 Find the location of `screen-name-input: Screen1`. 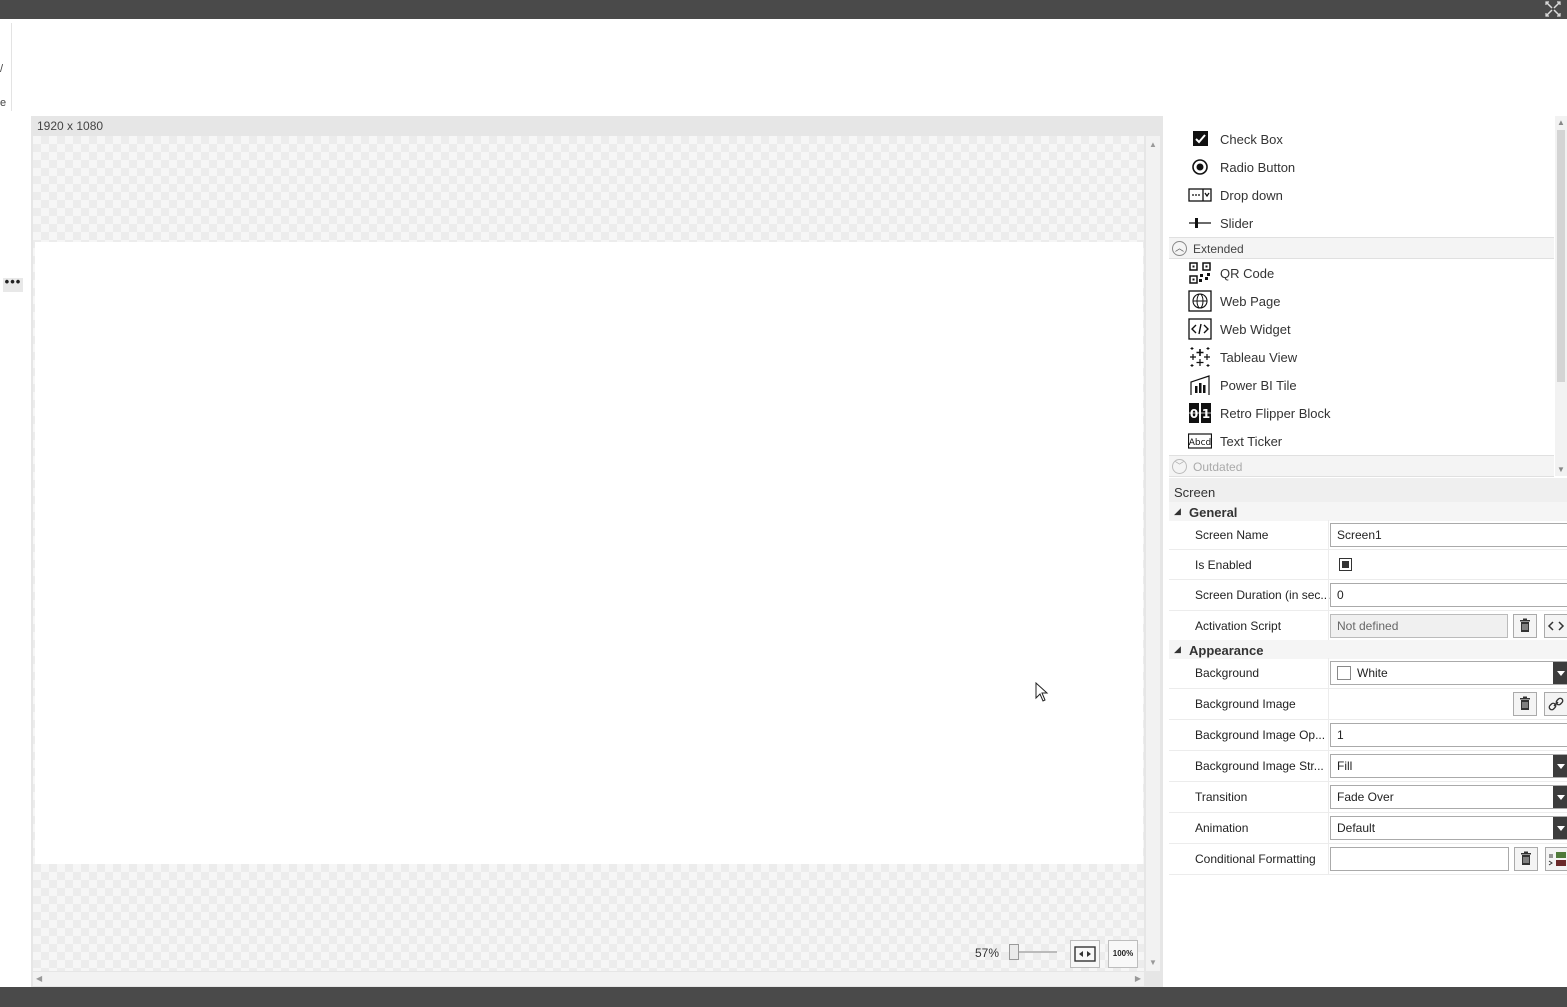

screen-name-input: Screen1 is located at coordinates (1448, 535).